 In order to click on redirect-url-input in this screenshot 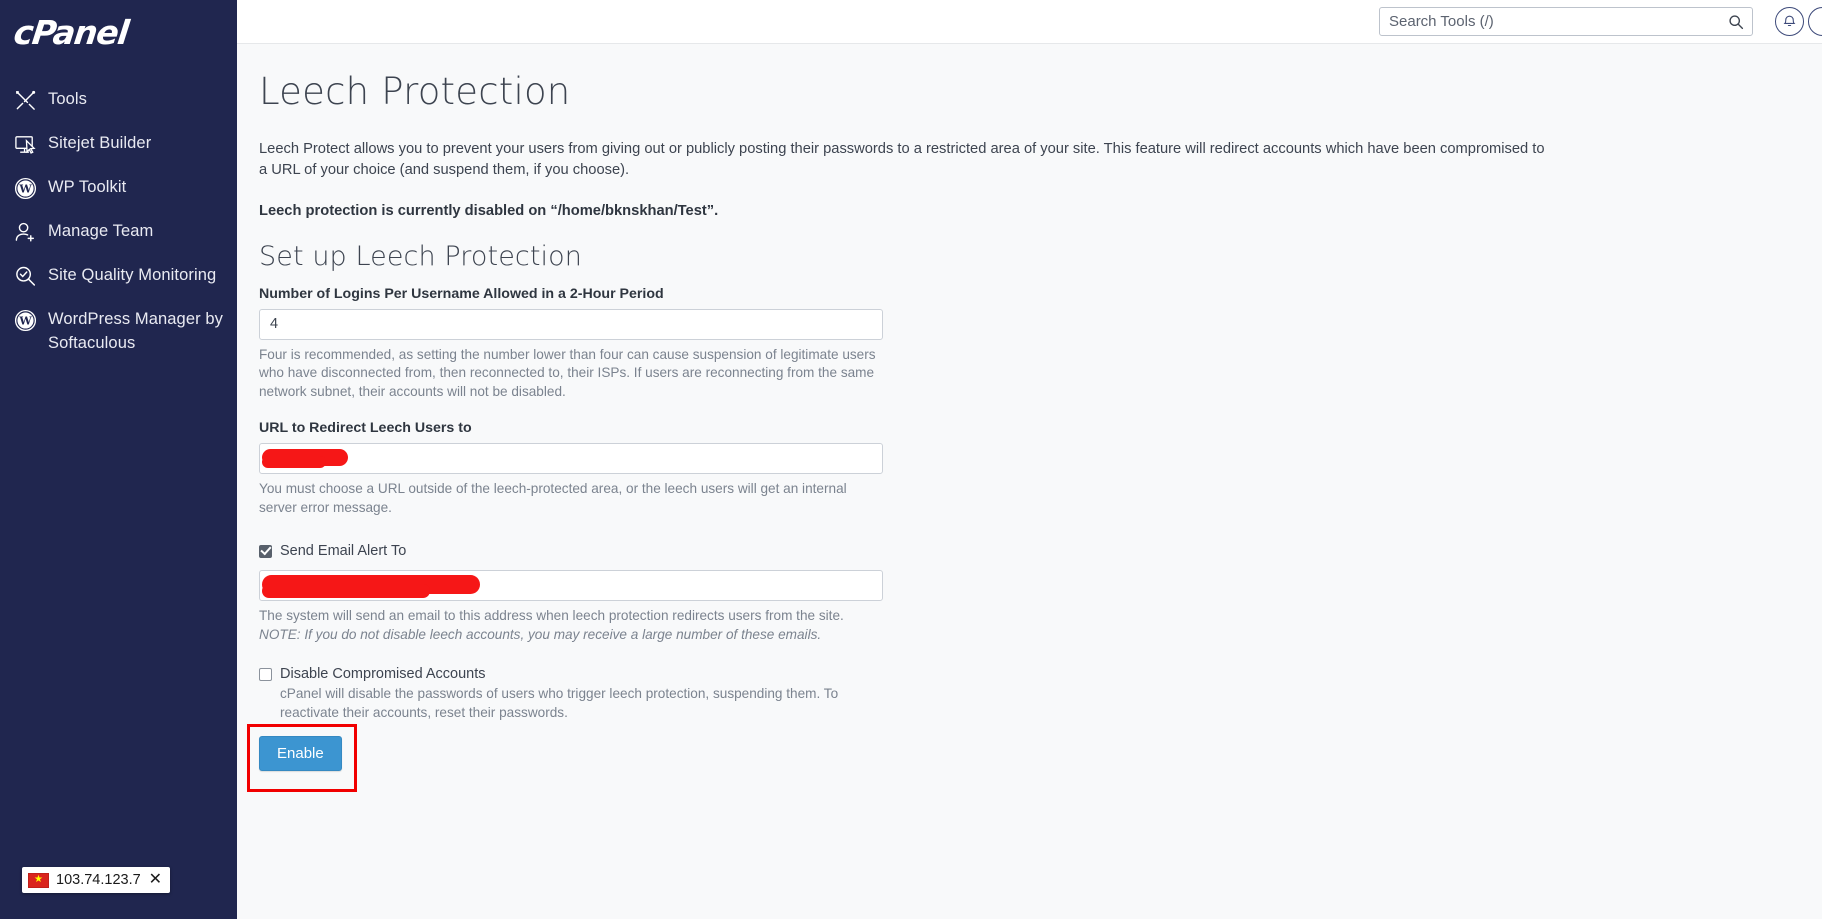, I will do `click(571, 459)`.